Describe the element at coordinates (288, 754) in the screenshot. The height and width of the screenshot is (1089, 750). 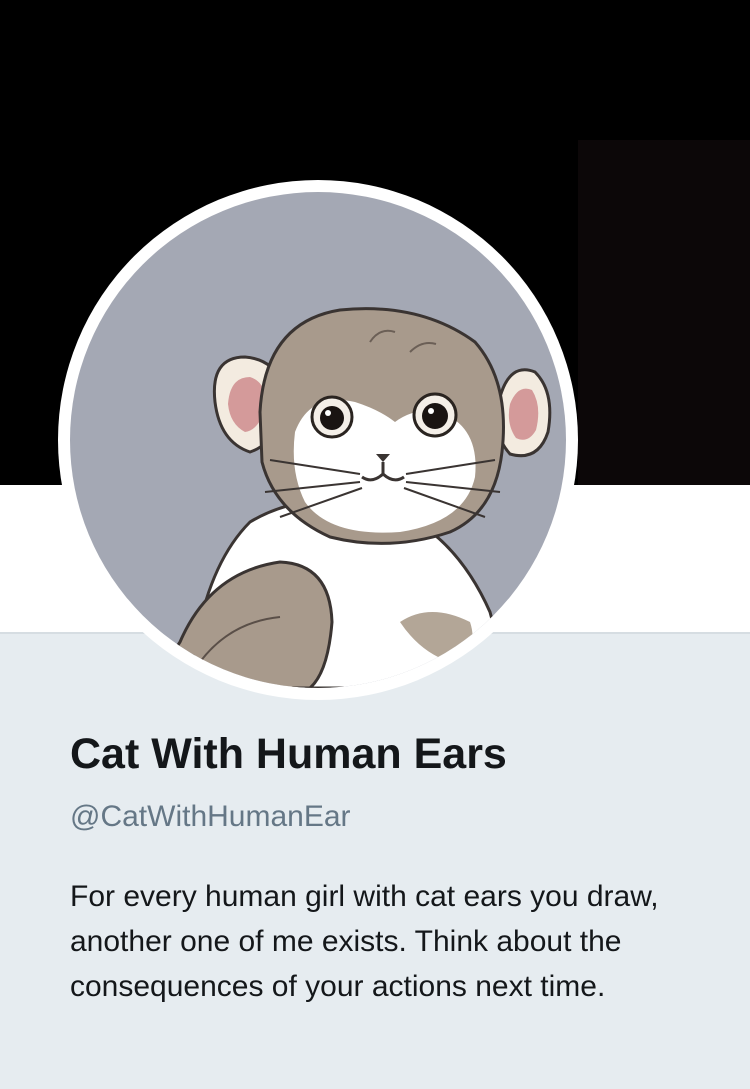
I see `profile-display-name: Cat With Human Ears` at that location.